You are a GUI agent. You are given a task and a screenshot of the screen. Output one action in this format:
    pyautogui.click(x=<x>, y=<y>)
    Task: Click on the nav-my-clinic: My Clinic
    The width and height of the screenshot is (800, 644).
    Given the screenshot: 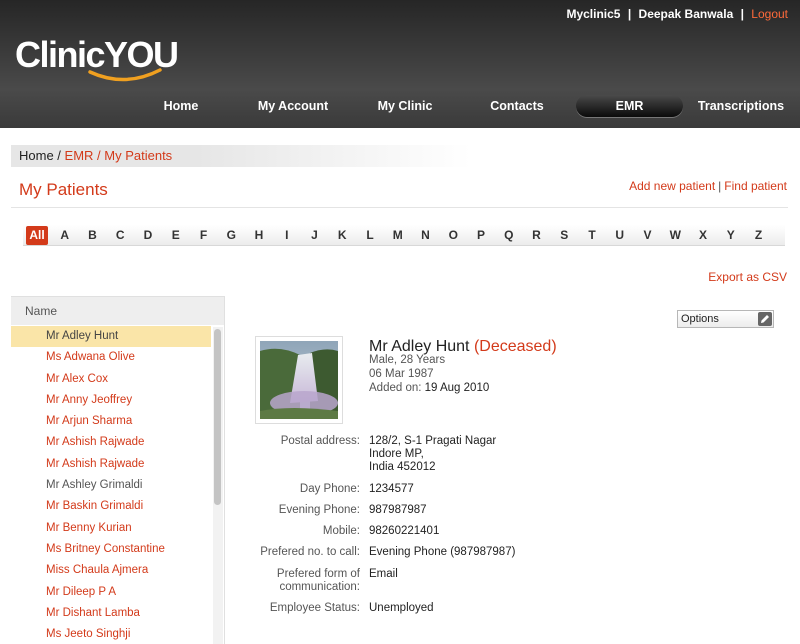 What is the action you would take?
    pyautogui.click(x=405, y=106)
    